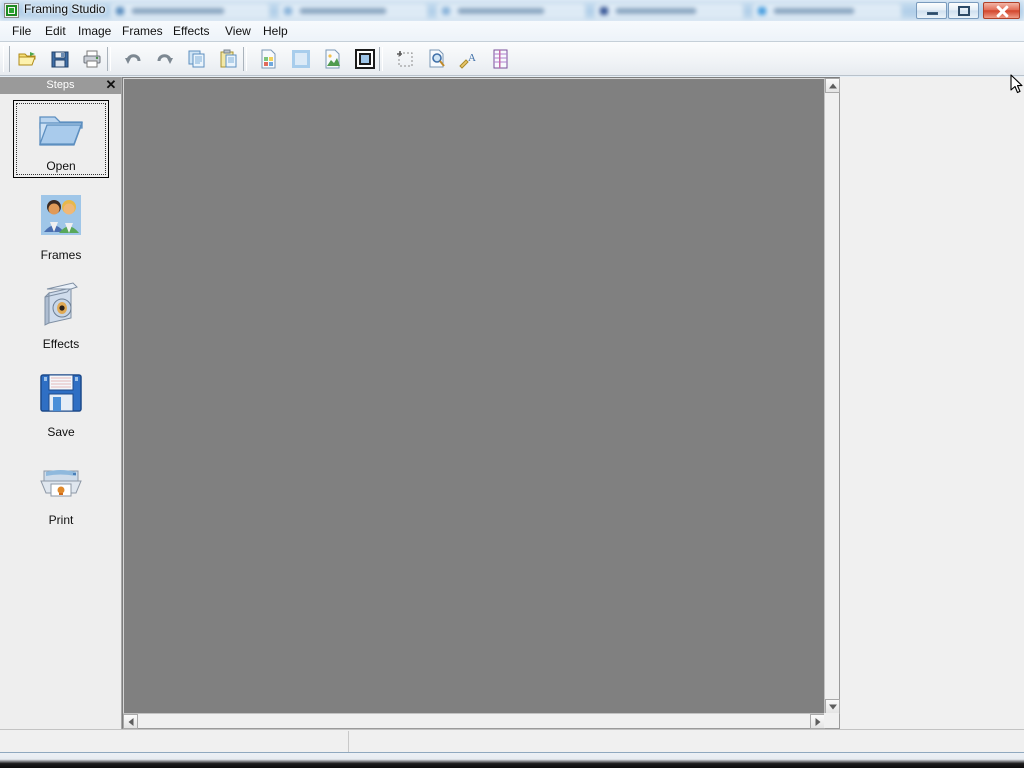  What do you see at coordinates (111, 85) in the screenshot?
I see `steps-panel-close-icon: ✕` at bounding box center [111, 85].